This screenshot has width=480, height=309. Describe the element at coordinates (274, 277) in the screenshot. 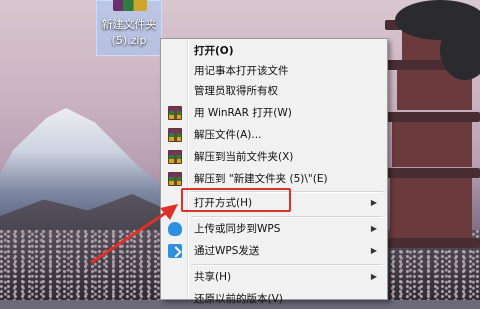

I see `menu-item-share: 共享(H) ▶` at that location.